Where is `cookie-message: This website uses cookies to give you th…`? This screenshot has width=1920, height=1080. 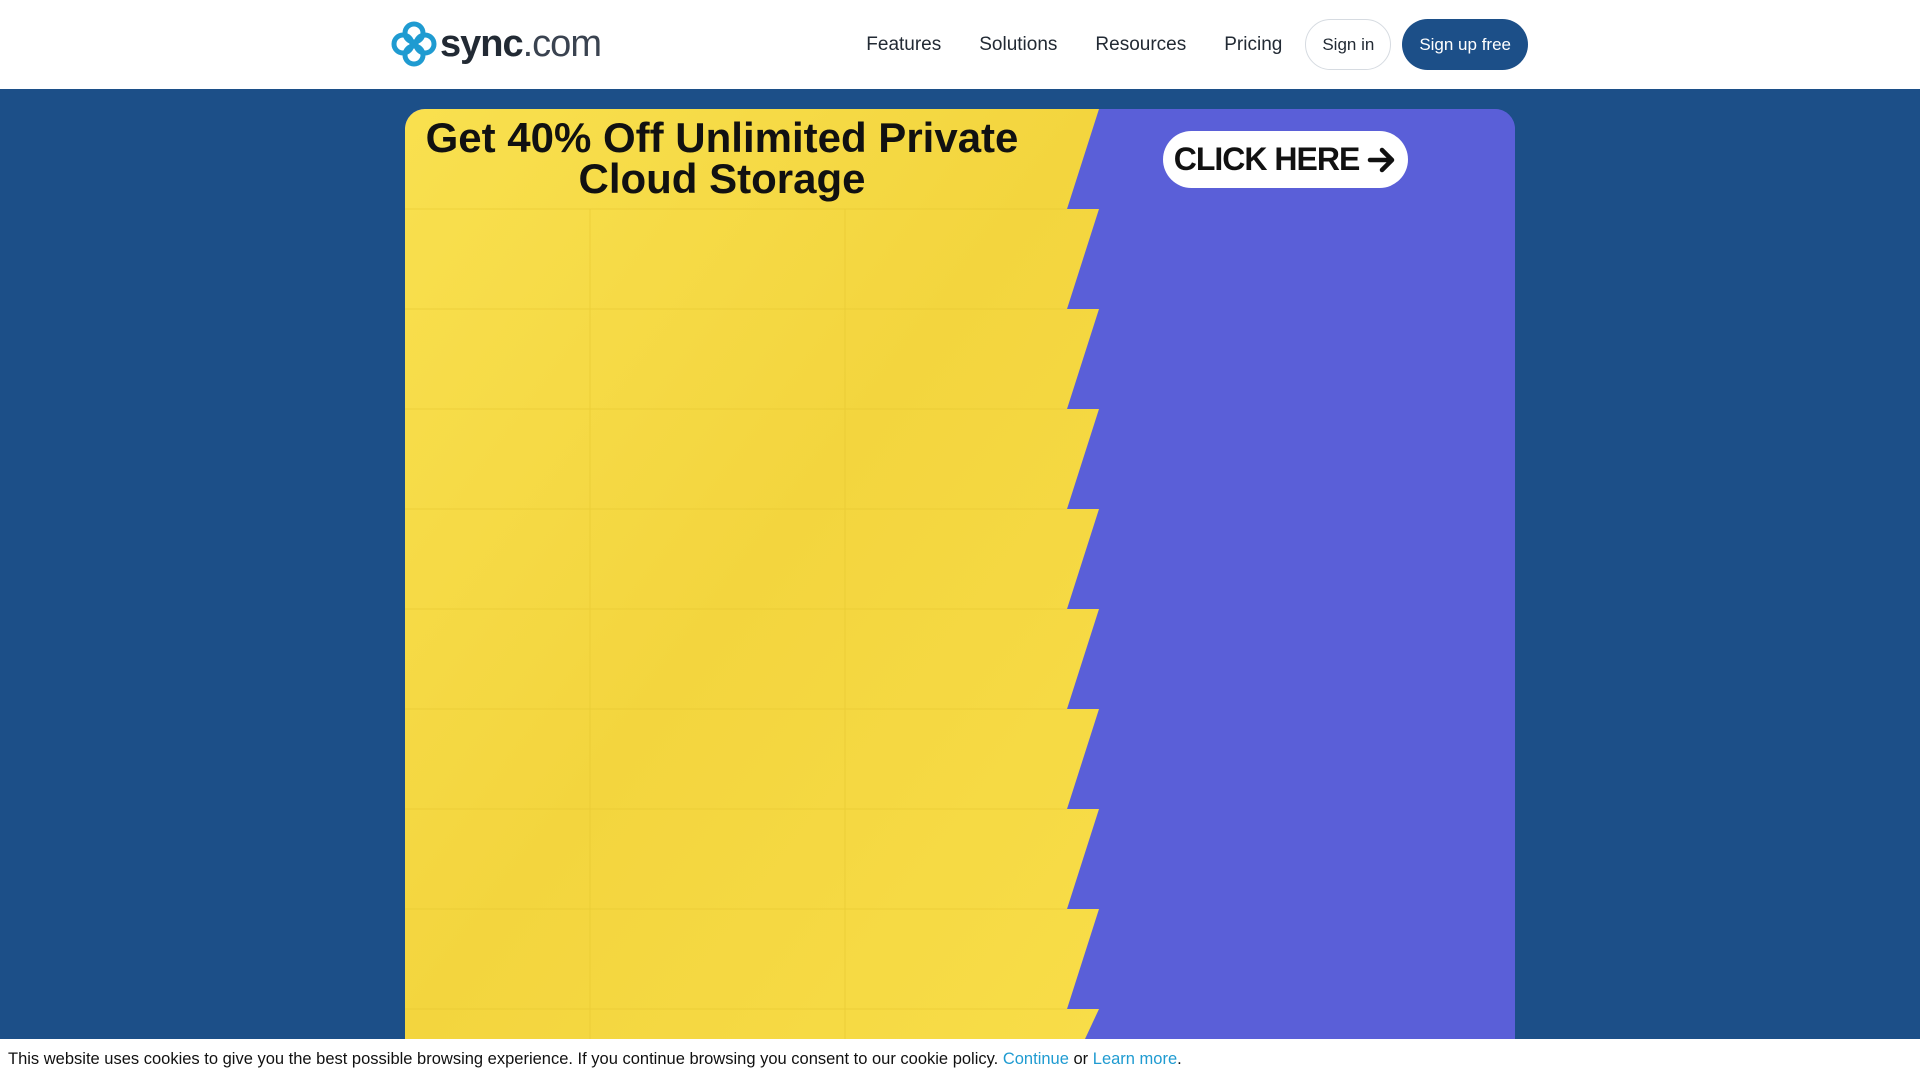
cookie-message: This website uses cookies to give you th… is located at coordinates (503, 1059).